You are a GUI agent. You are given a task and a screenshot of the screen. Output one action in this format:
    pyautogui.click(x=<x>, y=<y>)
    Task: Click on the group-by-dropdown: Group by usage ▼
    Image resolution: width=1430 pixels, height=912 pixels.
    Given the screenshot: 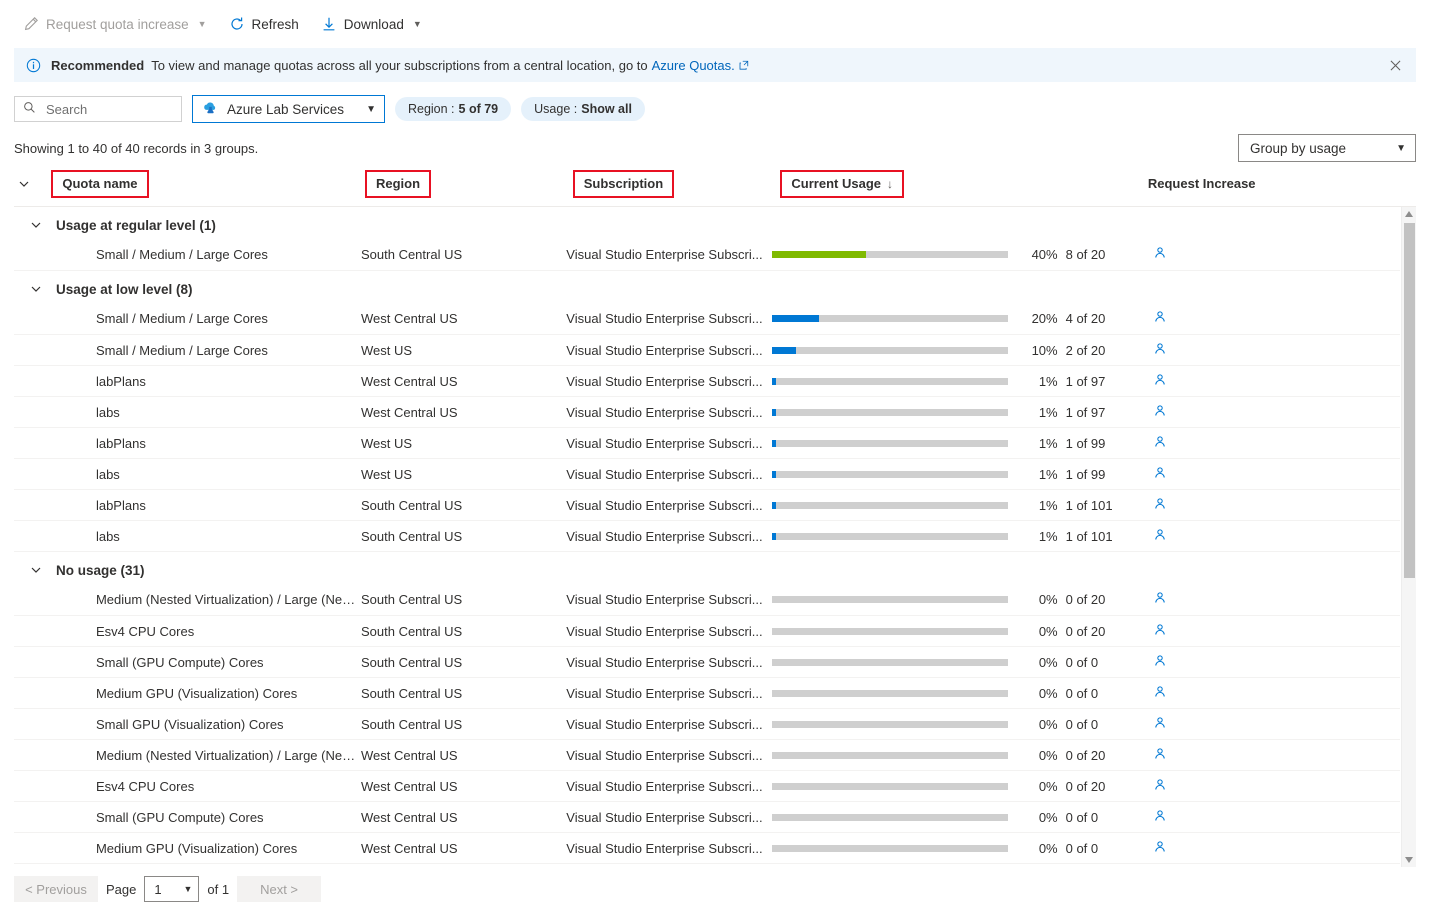 What is the action you would take?
    pyautogui.click(x=1327, y=148)
    